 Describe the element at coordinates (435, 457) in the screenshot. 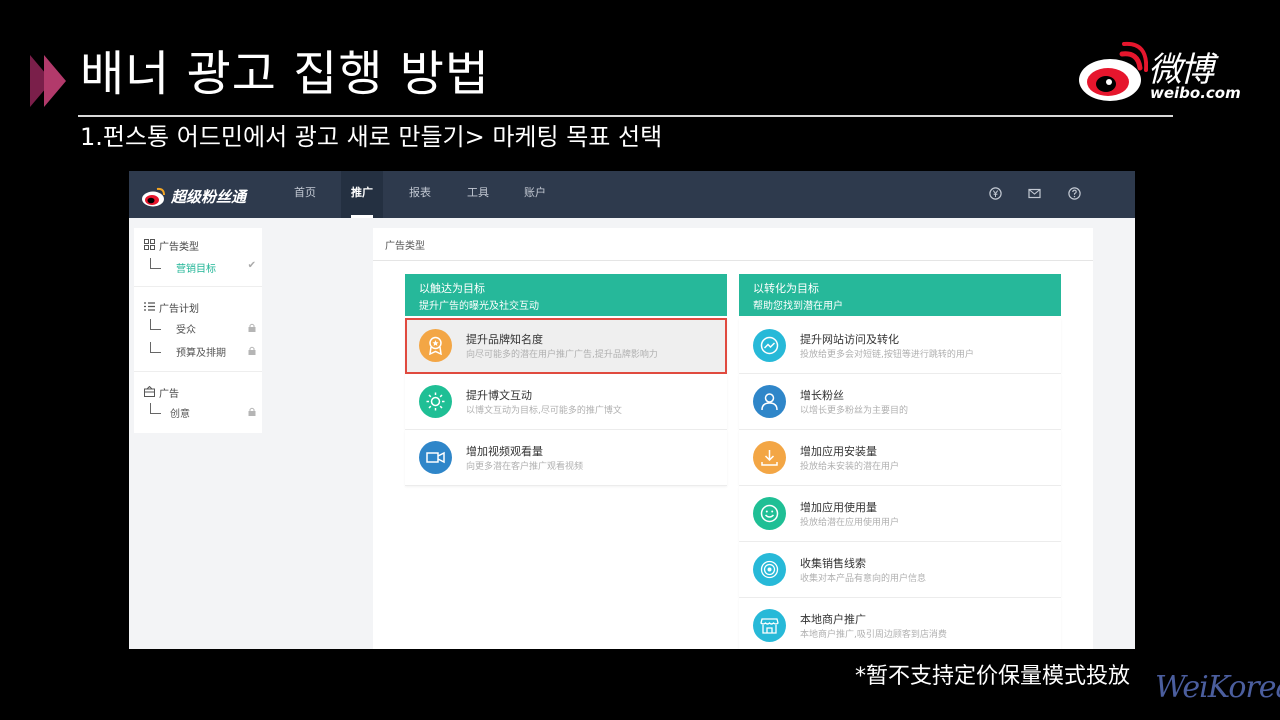

I see `video-icon` at that location.